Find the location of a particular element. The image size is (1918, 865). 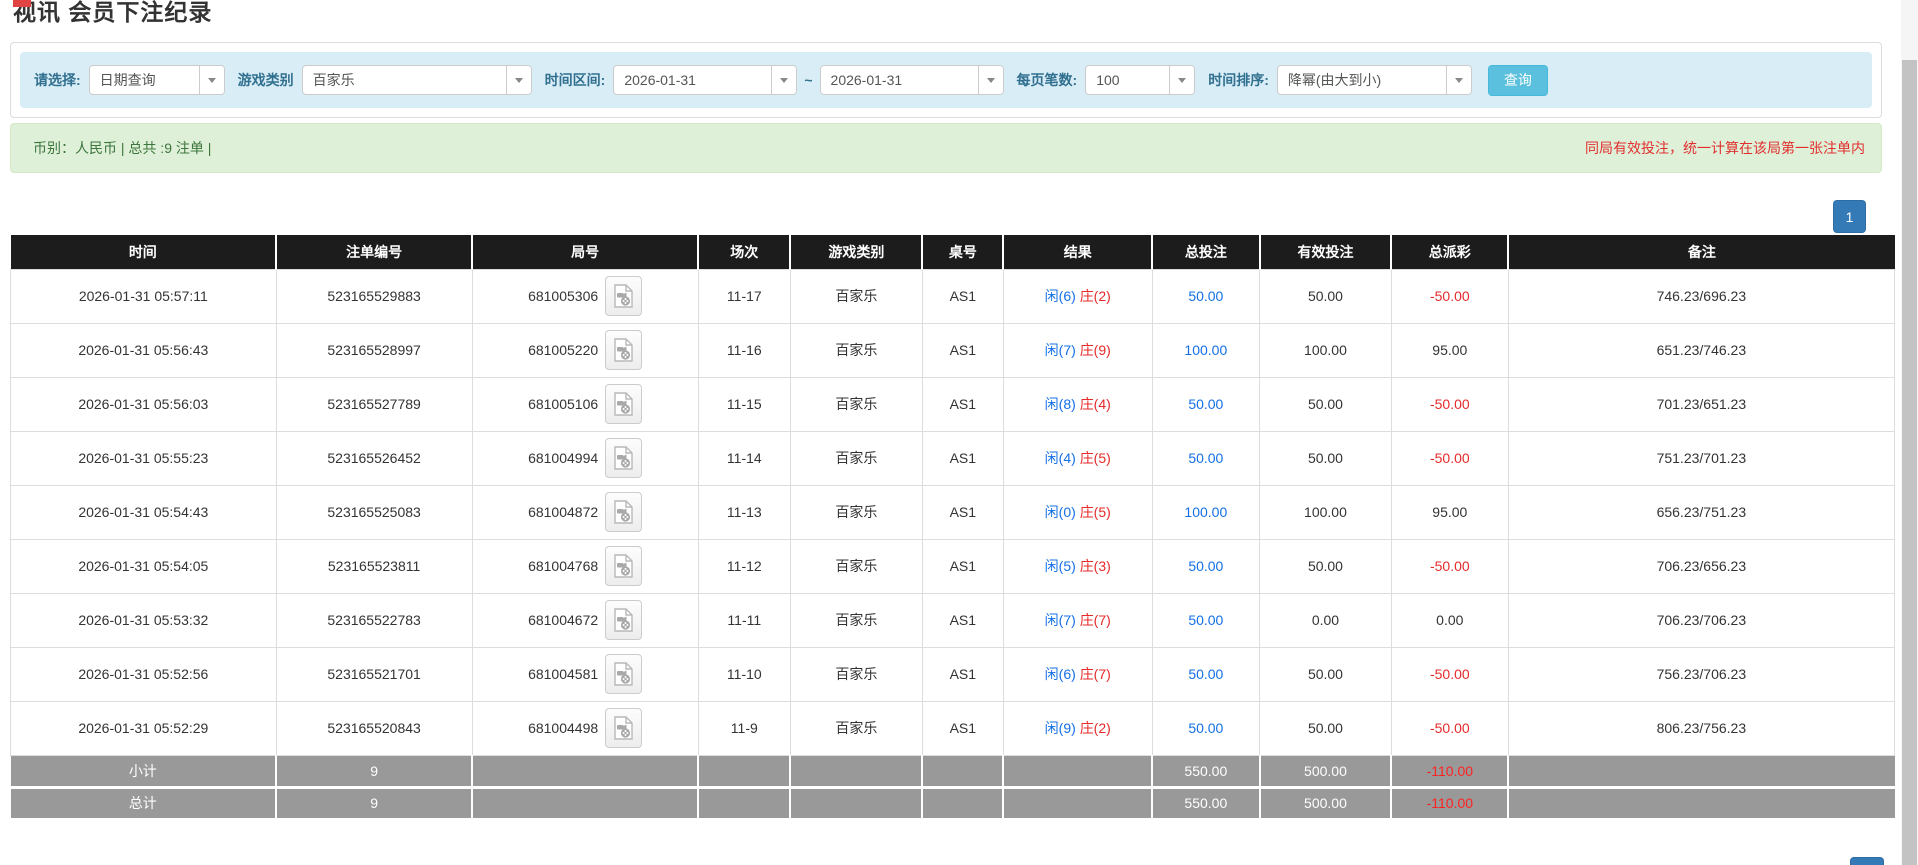

date-to-input: 2026-01-31 is located at coordinates (911, 80).